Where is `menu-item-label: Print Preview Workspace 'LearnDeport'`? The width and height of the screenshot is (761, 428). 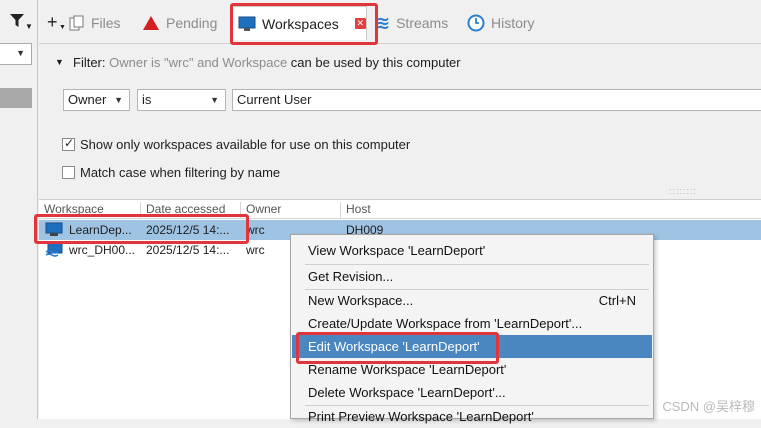
menu-item-label: Print Preview Workspace 'LearnDeport' is located at coordinates (421, 416).